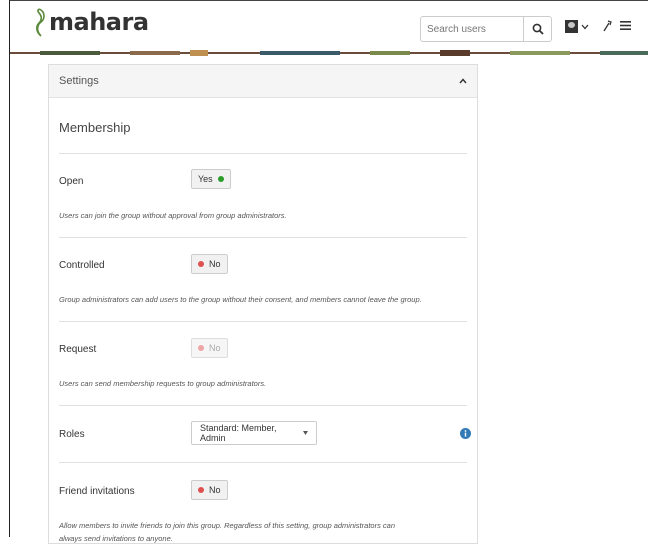 This screenshot has height=545, width=648. I want to click on mahara-logo: mahara, so click(91, 22).